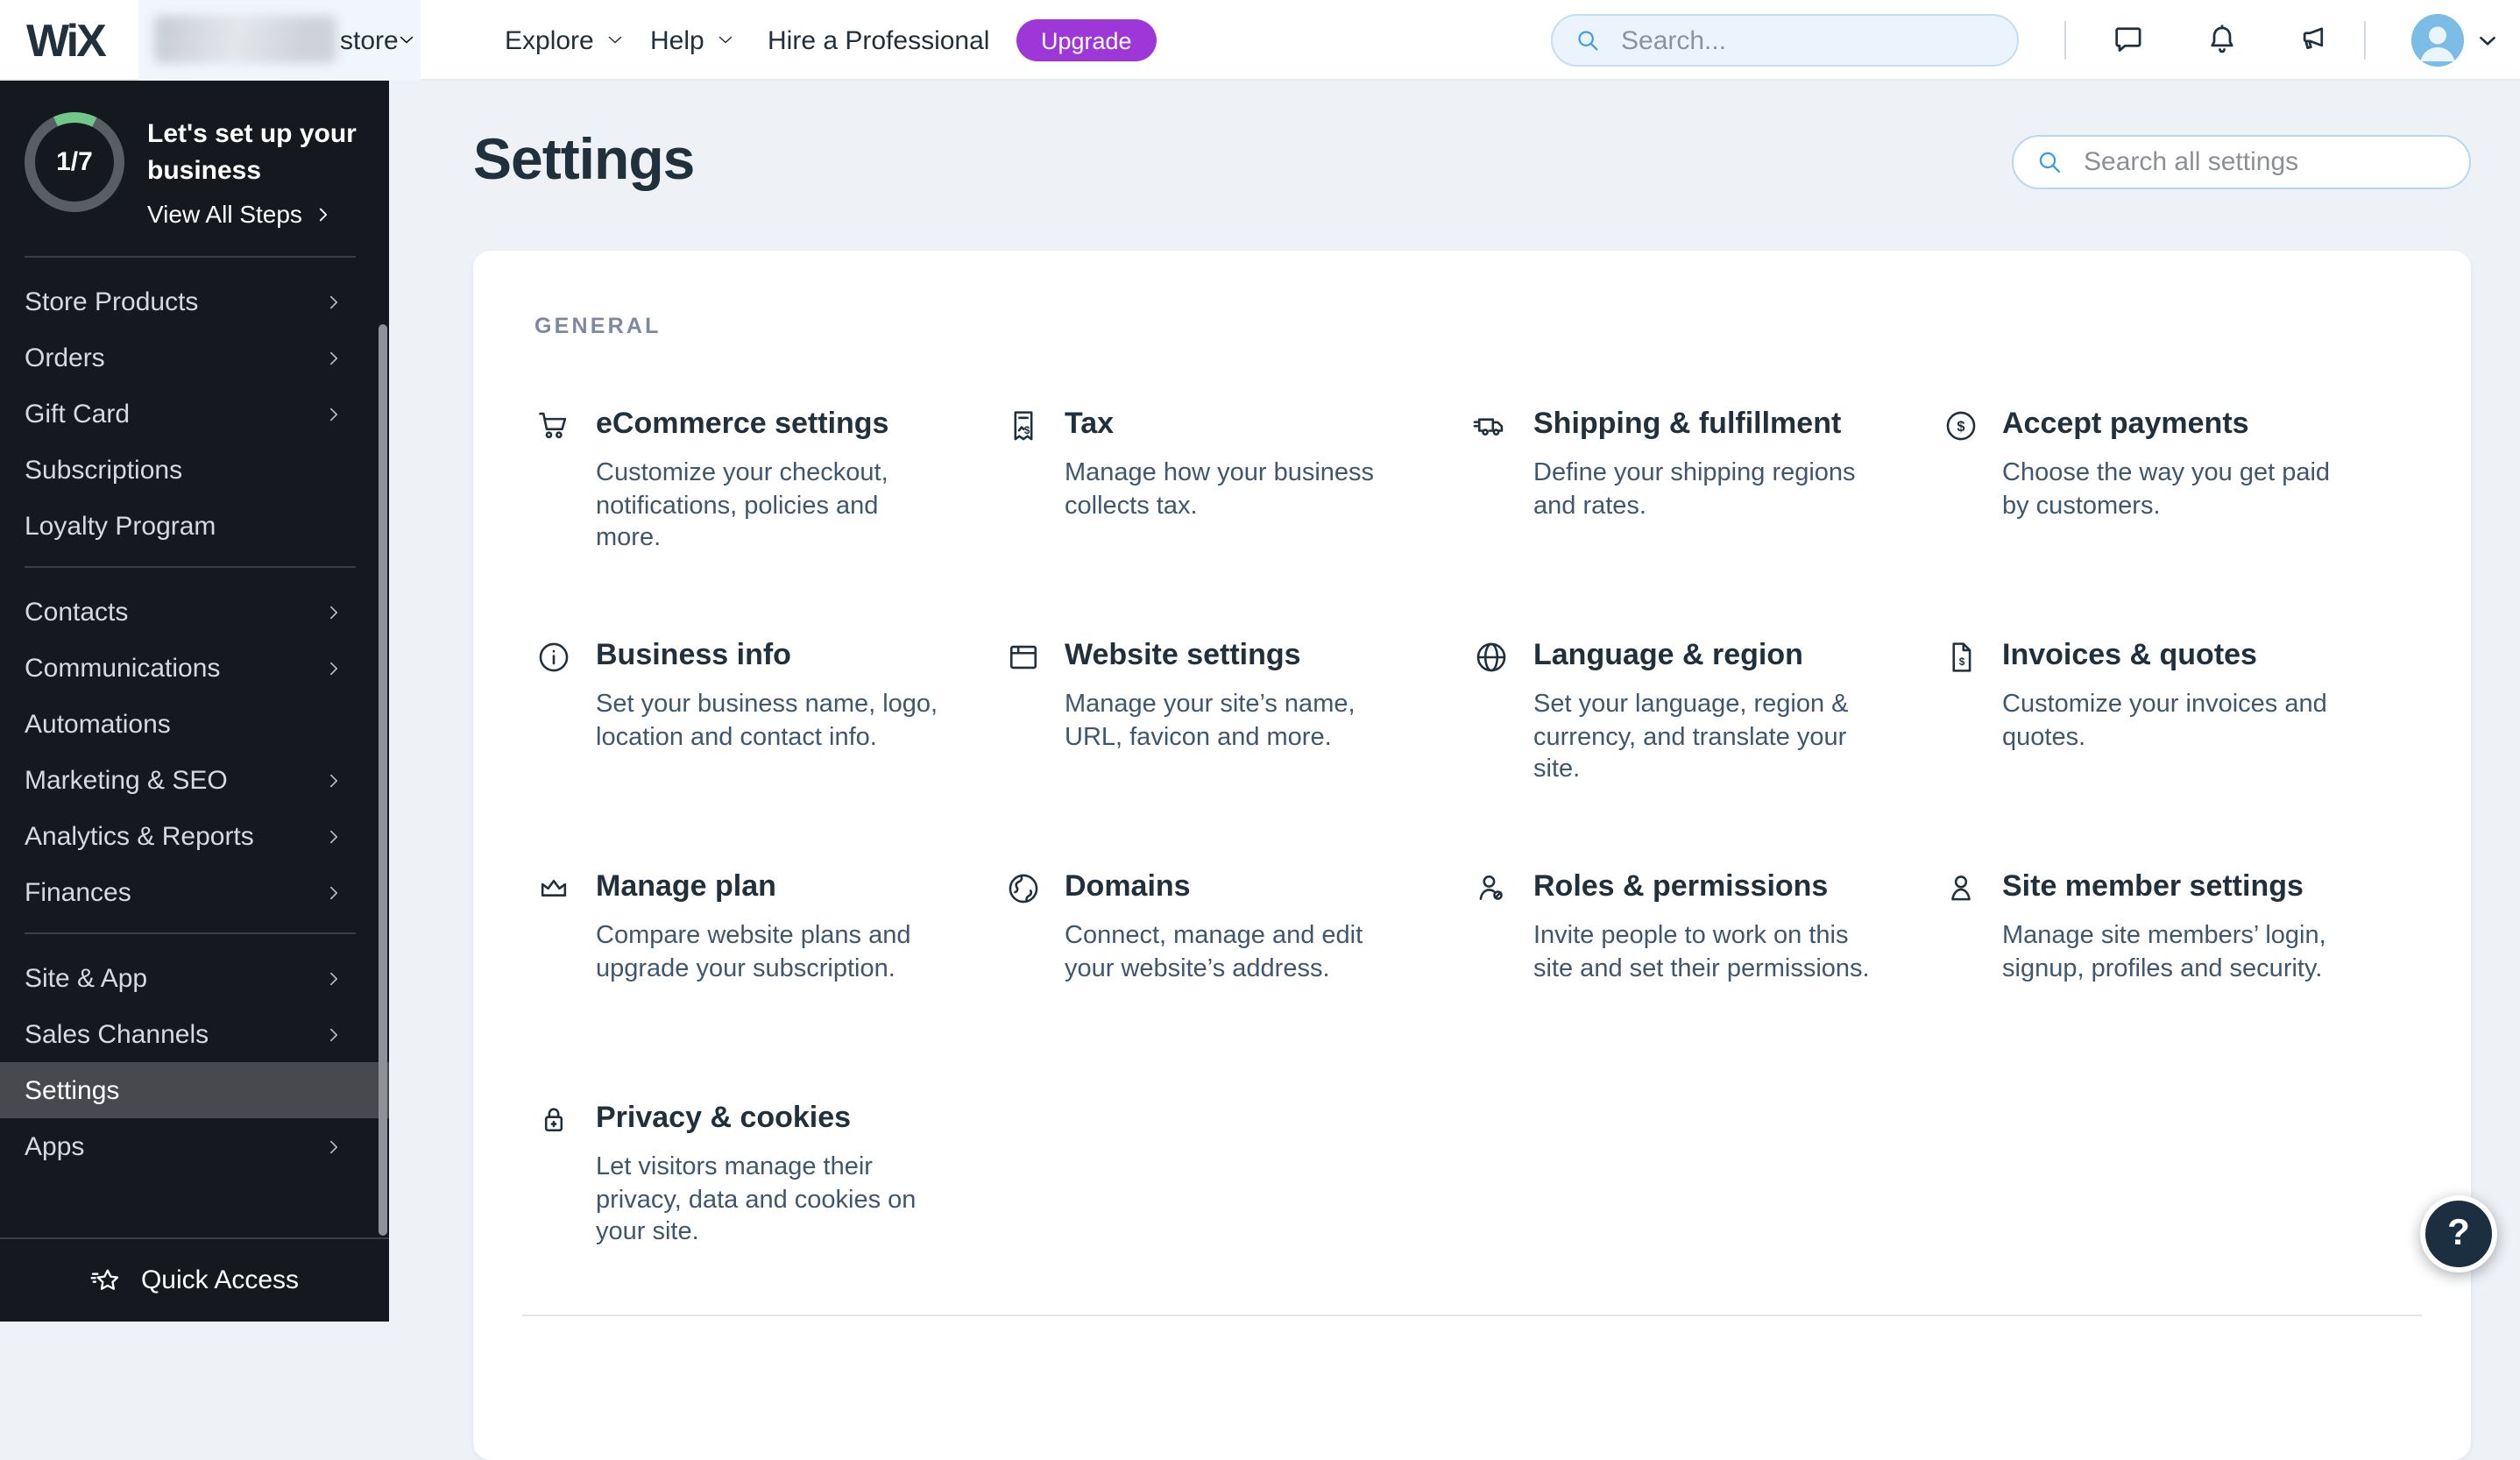  I want to click on sidebar-scrollbar, so click(383, 780).